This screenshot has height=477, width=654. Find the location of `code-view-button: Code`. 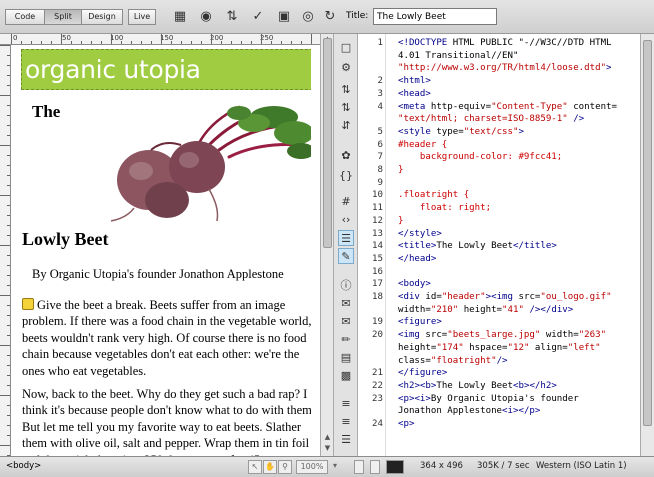

code-view-button: Code is located at coordinates (25, 17).